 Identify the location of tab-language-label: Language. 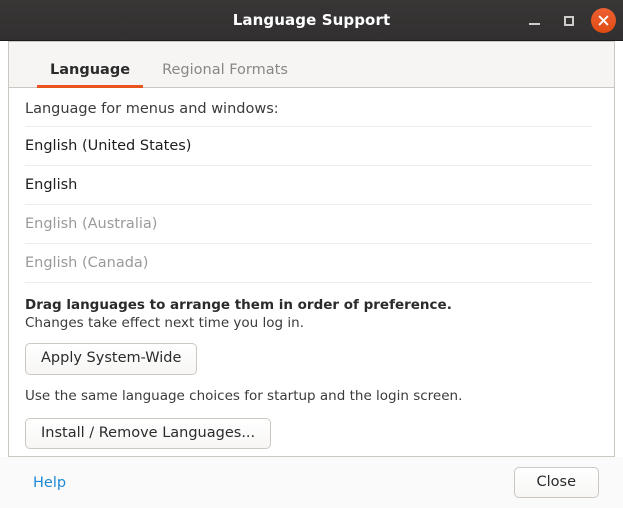
(90, 69).